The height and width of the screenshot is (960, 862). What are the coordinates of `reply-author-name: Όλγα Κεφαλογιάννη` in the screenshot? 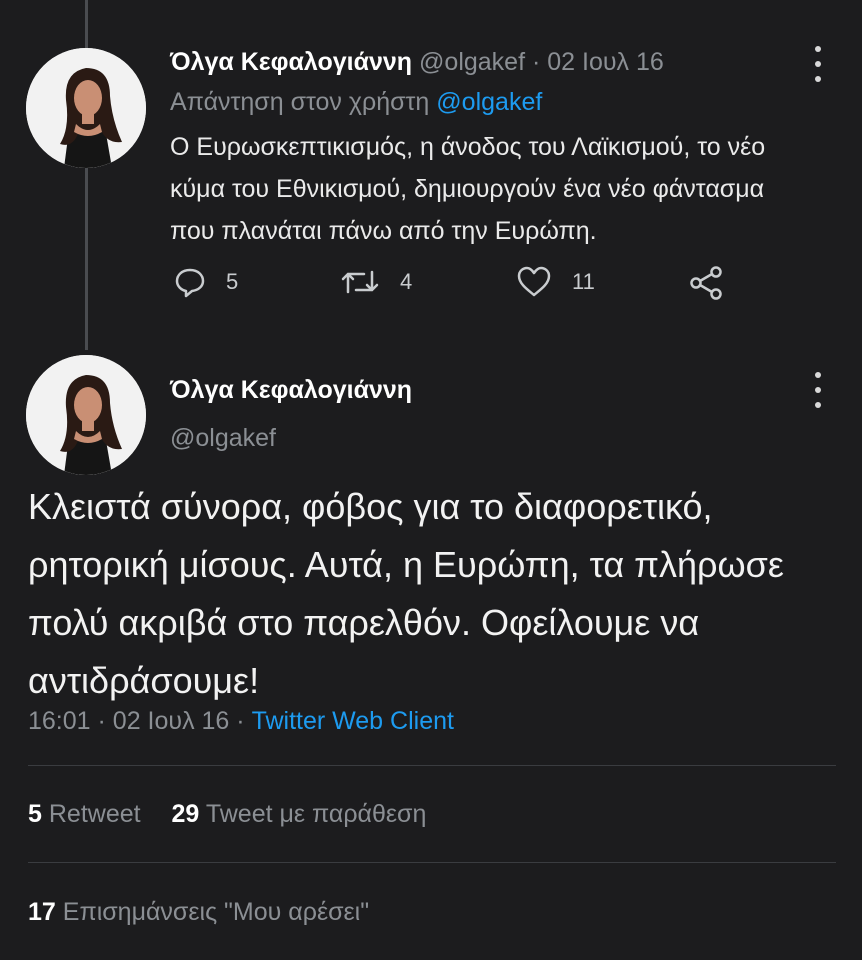 It's located at (291, 62).